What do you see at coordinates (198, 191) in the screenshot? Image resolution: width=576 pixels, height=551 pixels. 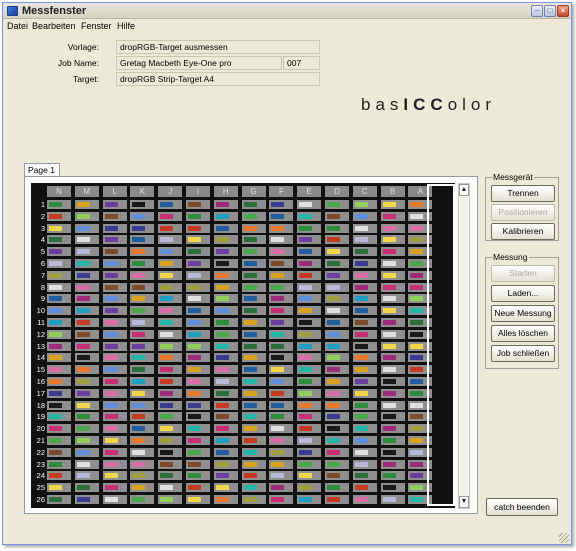 I see `column-header: I` at bounding box center [198, 191].